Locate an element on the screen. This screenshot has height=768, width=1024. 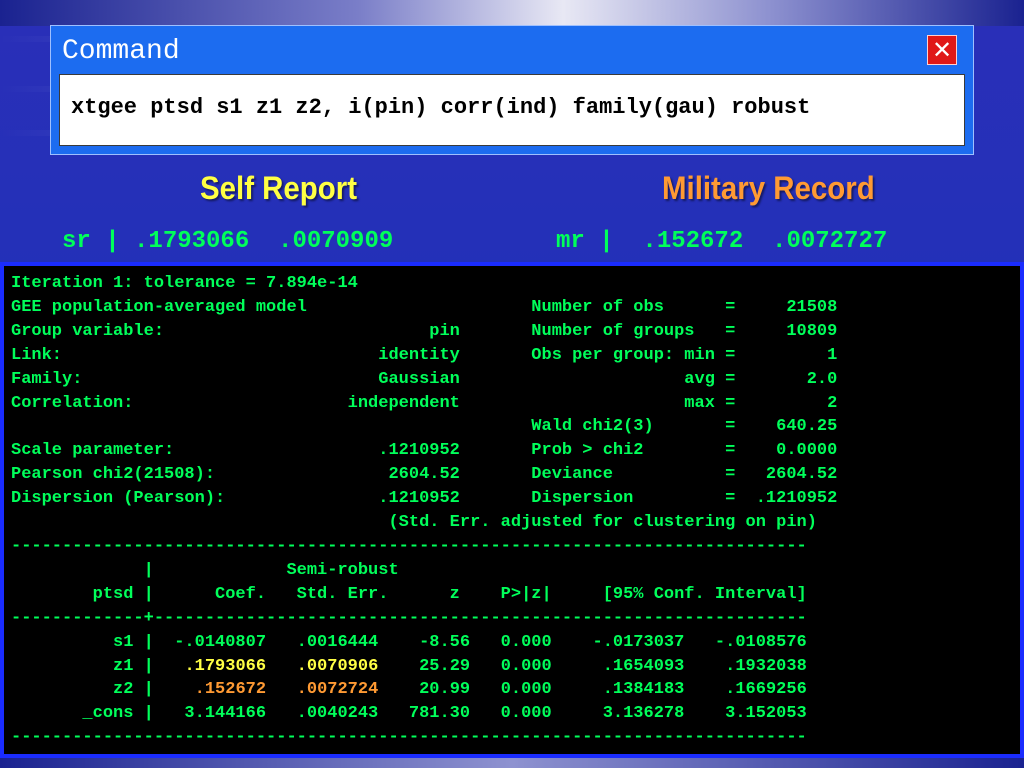
output-line: Family: Gaussian avg = 2.0 is located at coordinates (424, 379).